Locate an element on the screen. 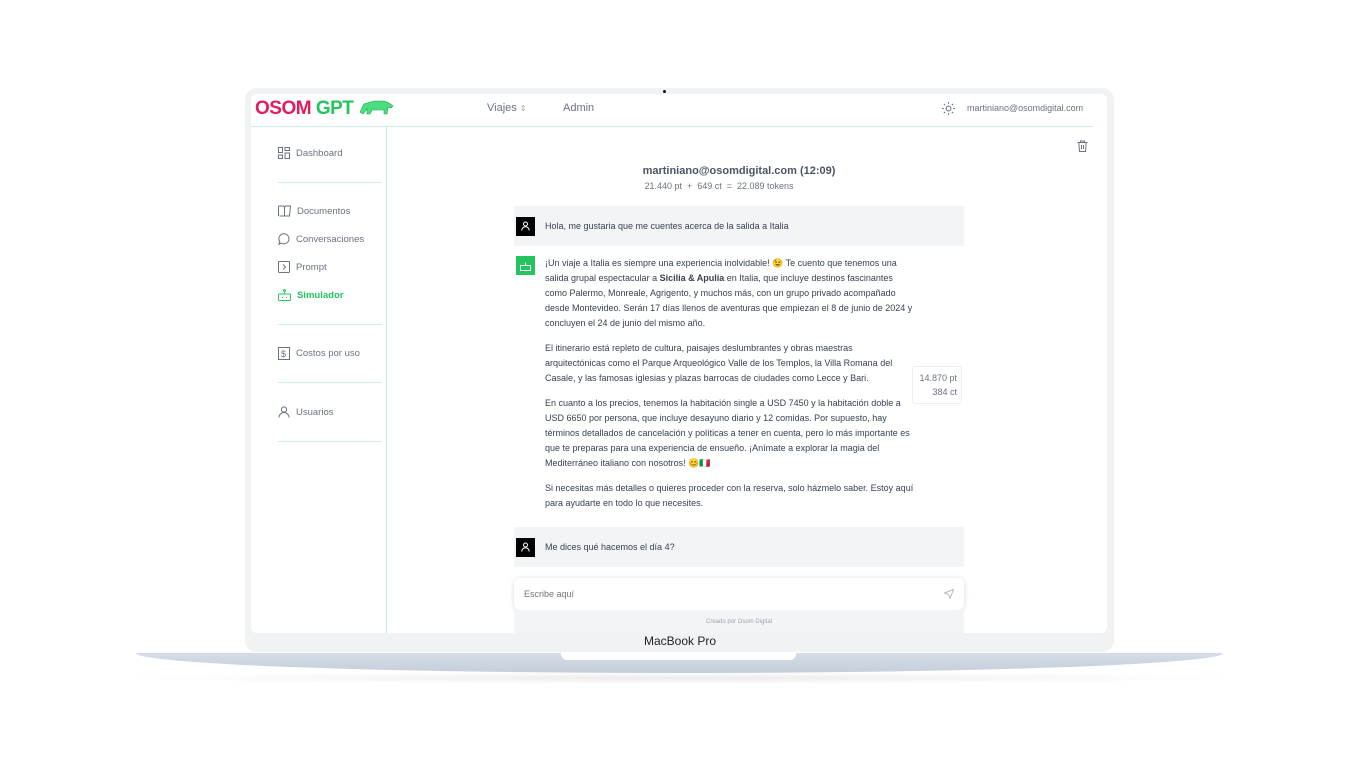 Image resolution: width=1366 pixels, height=768 pixels. sun-icon is located at coordinates (948, 108).